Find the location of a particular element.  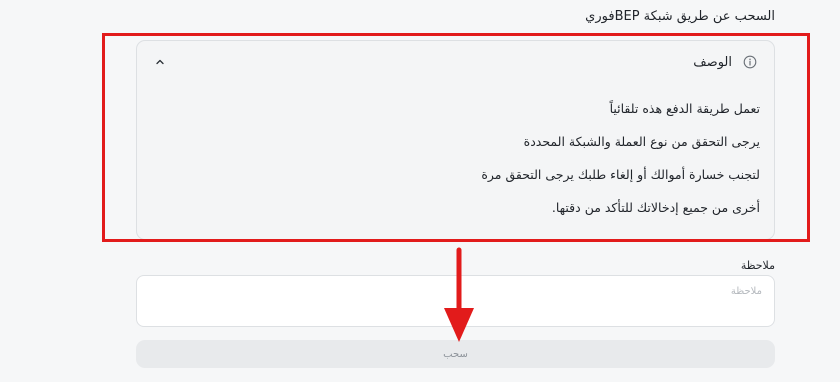

description-title: الوصف is located at coordinates (712, 62).